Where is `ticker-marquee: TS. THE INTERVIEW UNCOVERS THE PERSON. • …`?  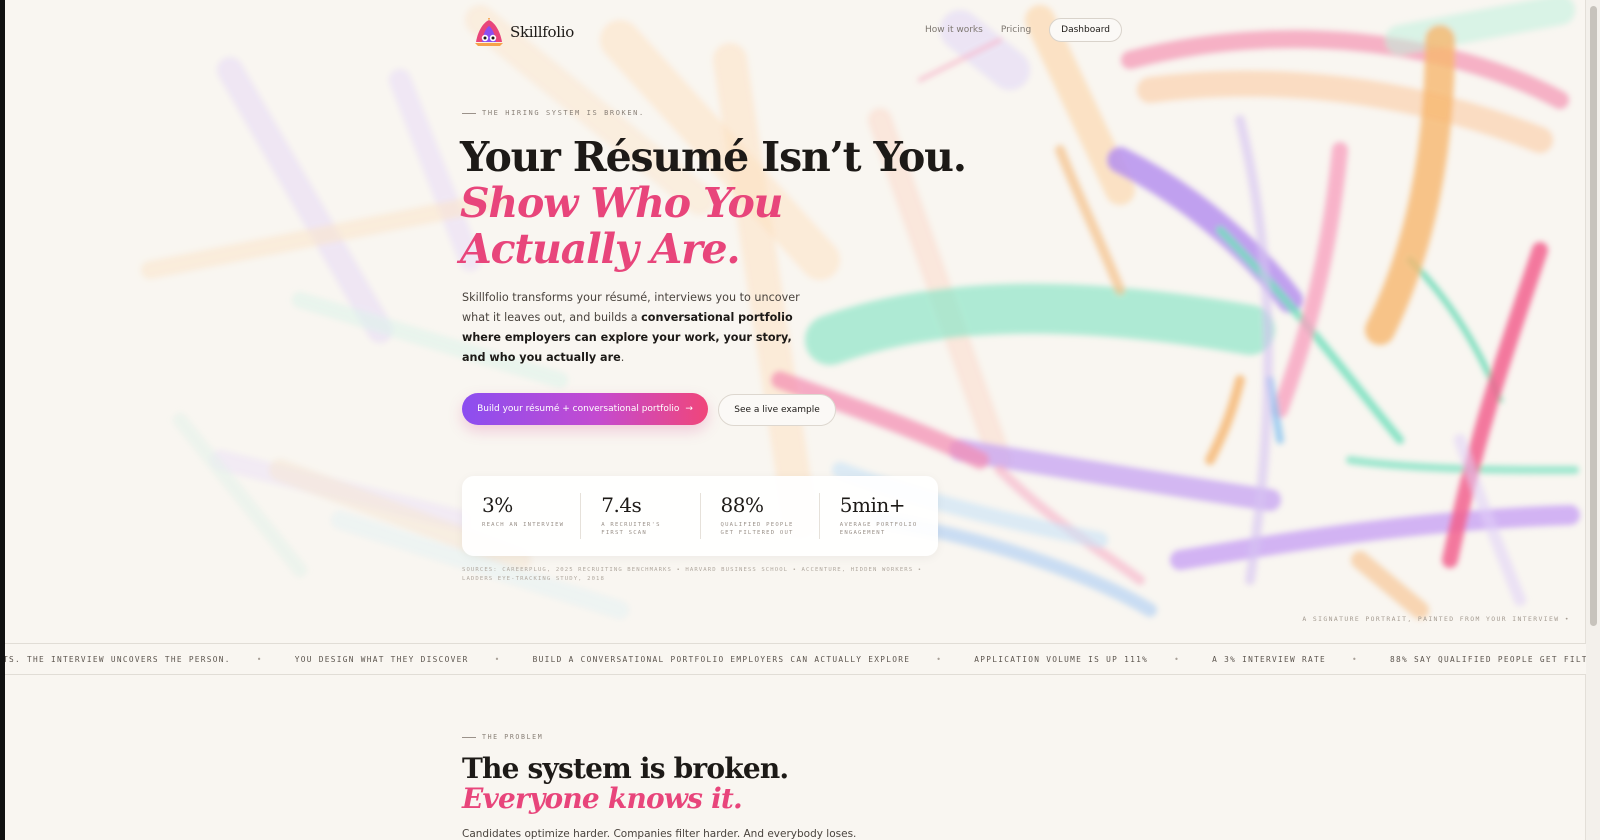 ticker-marquee: TS. THE INTERVIEW UNCOVERS THE PERSON. • … is located at coordinates (795, 659).